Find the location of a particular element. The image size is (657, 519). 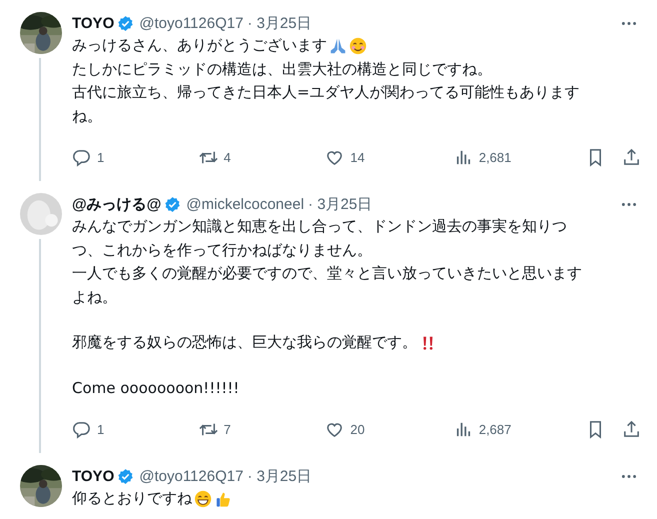

smiling-face-icon is located at coordinates (358, 45).